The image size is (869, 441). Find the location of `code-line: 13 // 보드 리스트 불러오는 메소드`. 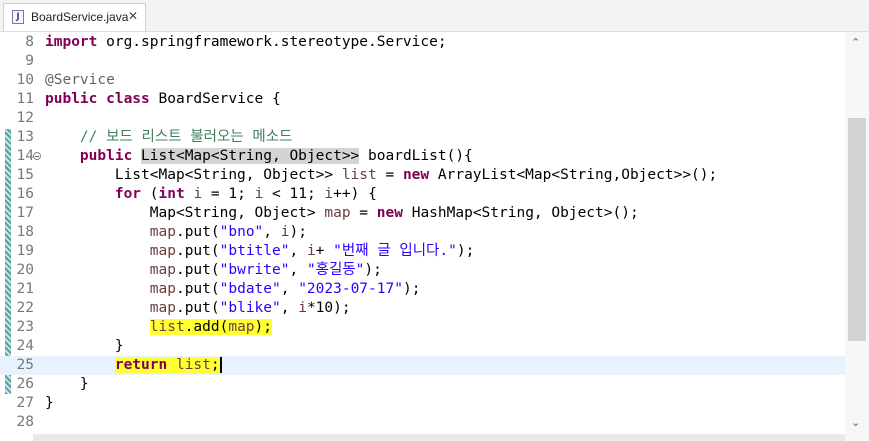

code-line: 13 // 보드 리스트 불러오는 메소드 is located at coordinates (422, 137).